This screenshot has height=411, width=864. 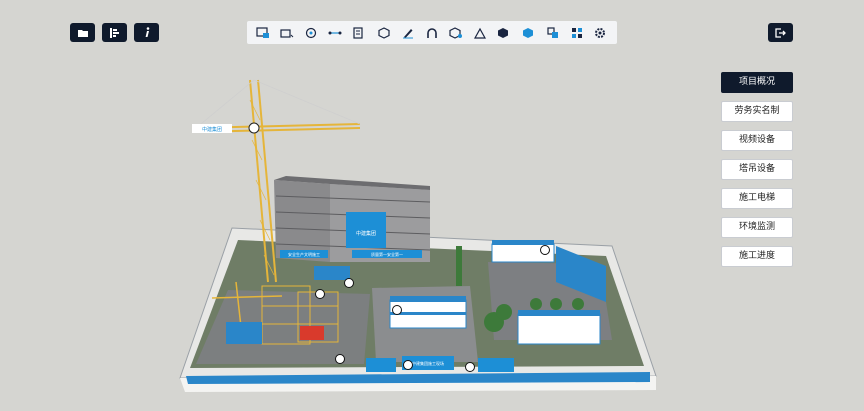 I want to click on billboard-right: 质量第一安全第一, so click(x=387, y=254).